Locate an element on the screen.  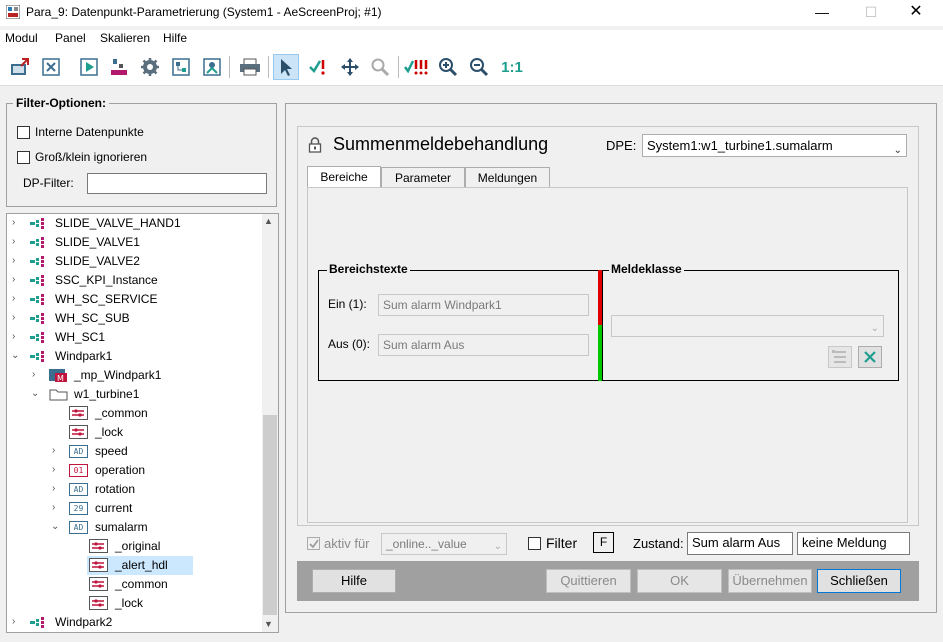
tree-item: ⌄ Windpark1 is located at coordinates (134, 356).